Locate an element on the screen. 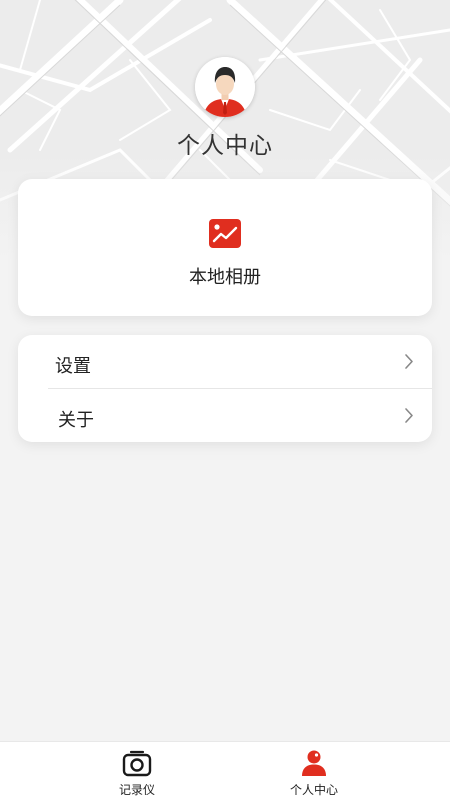 The height and width of the screenshot is (800, 450). menu-card: 设置 关于 is located at coordinates (225, 388).